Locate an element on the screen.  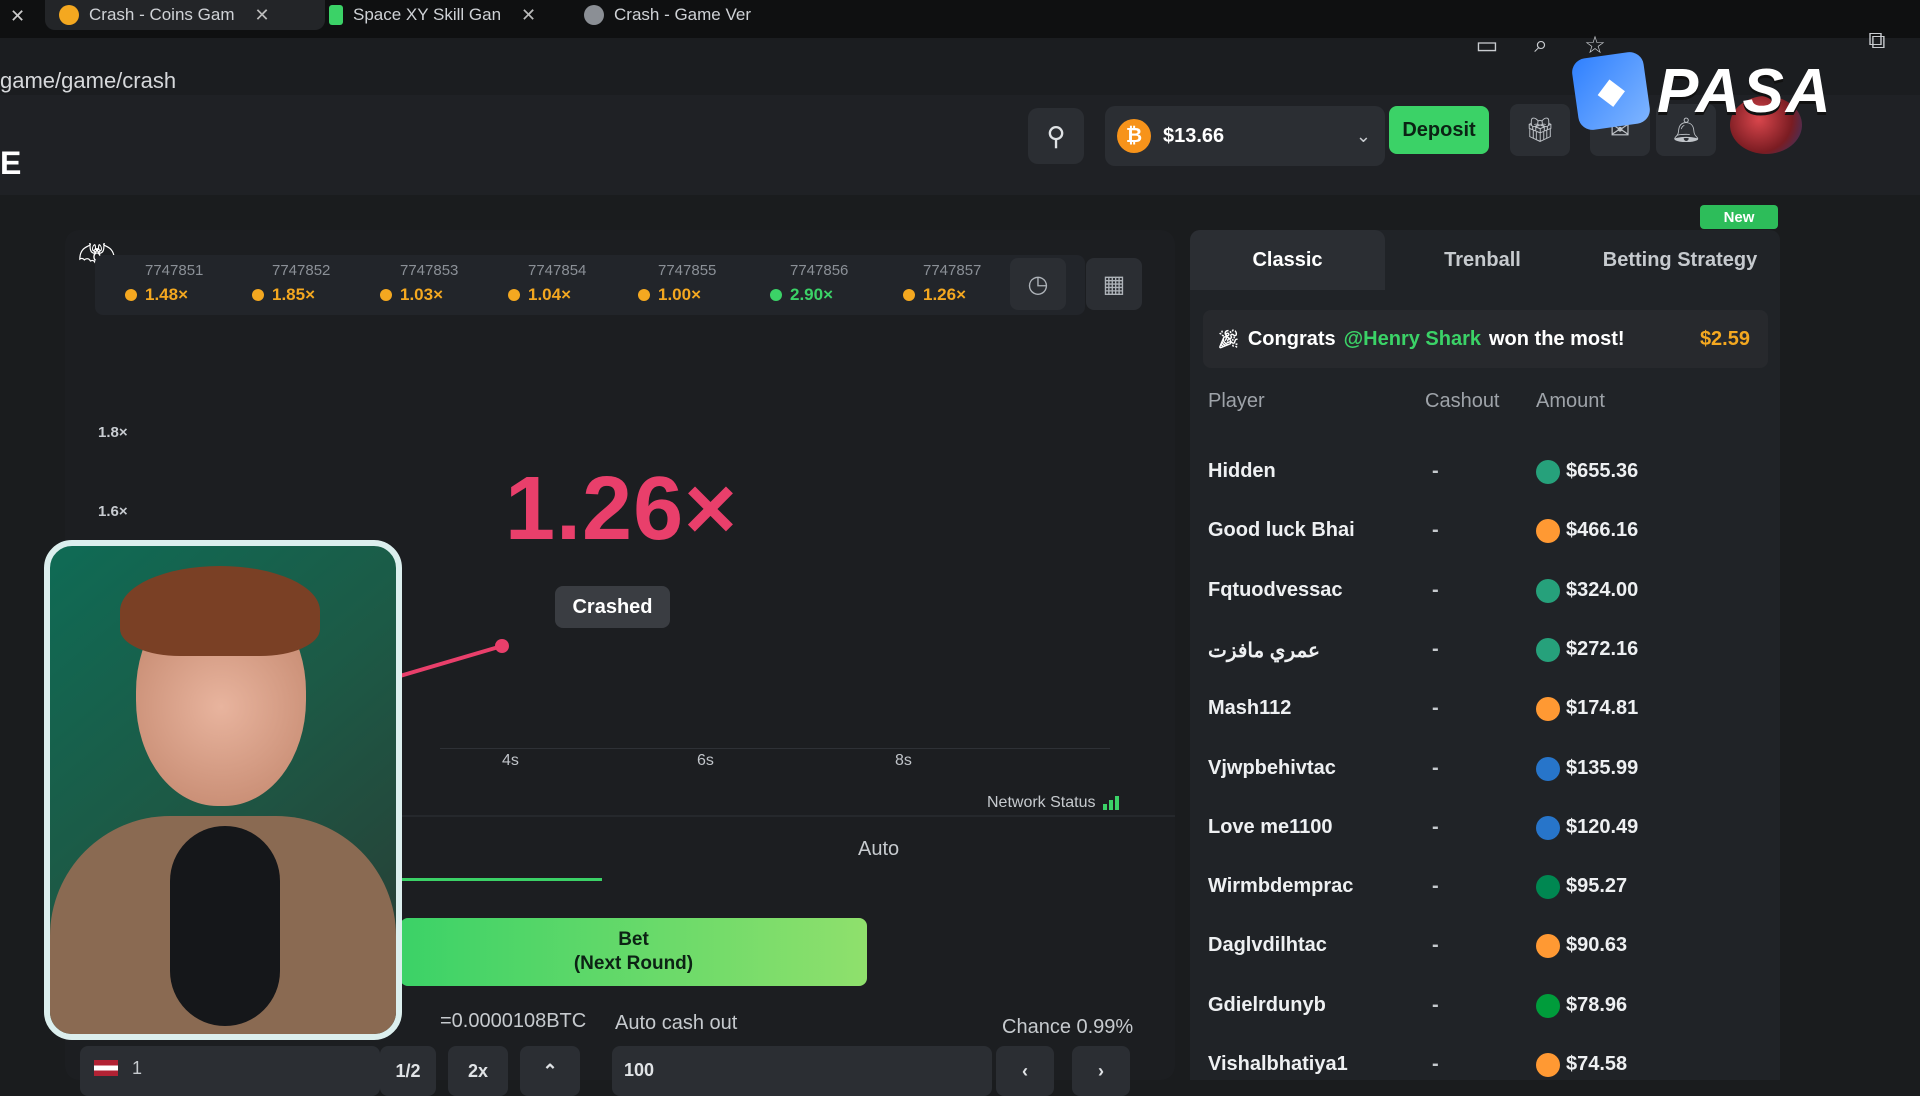
player-row: Vjwpbehivtac - $135.99 is located at coordinates (1488, 769).